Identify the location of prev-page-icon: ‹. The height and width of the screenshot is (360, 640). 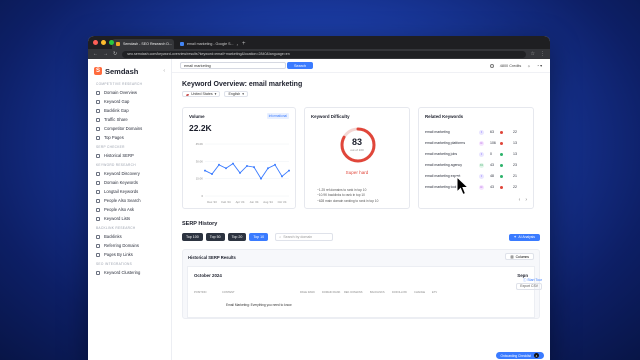
(520, 200).